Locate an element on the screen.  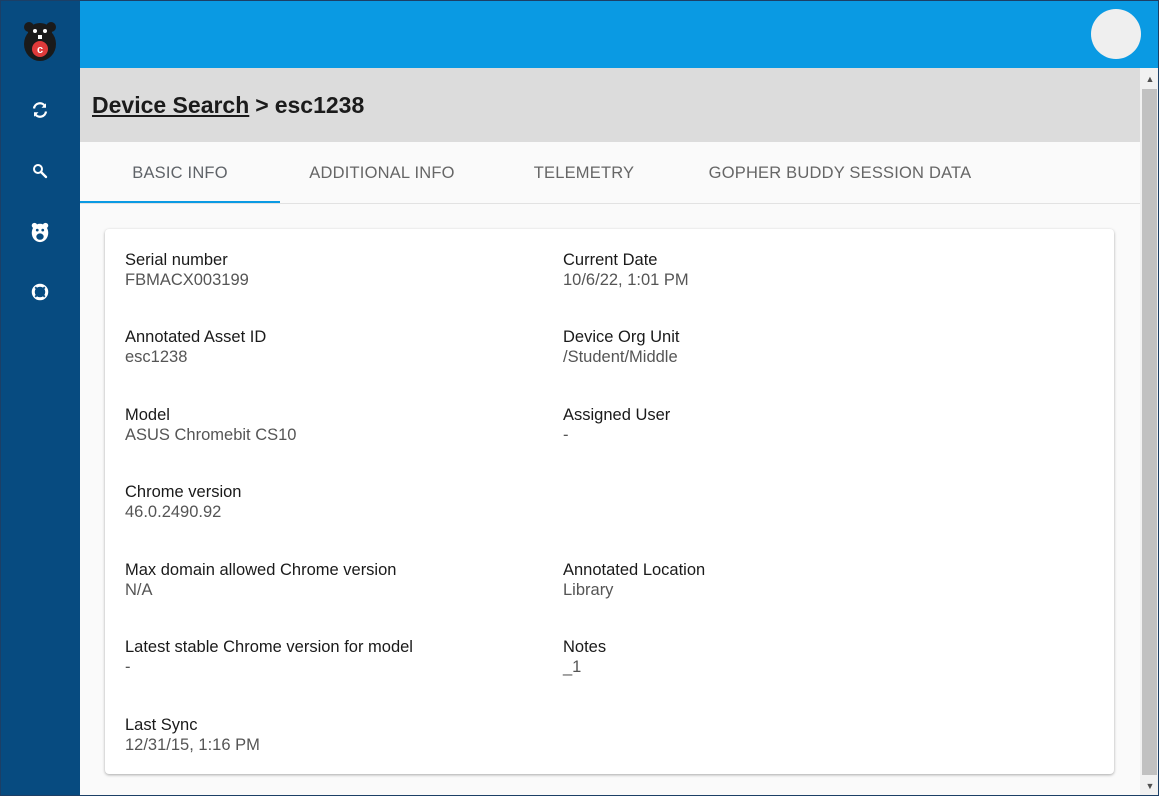
field-label: Current Date is located at coordinates (610, 260).